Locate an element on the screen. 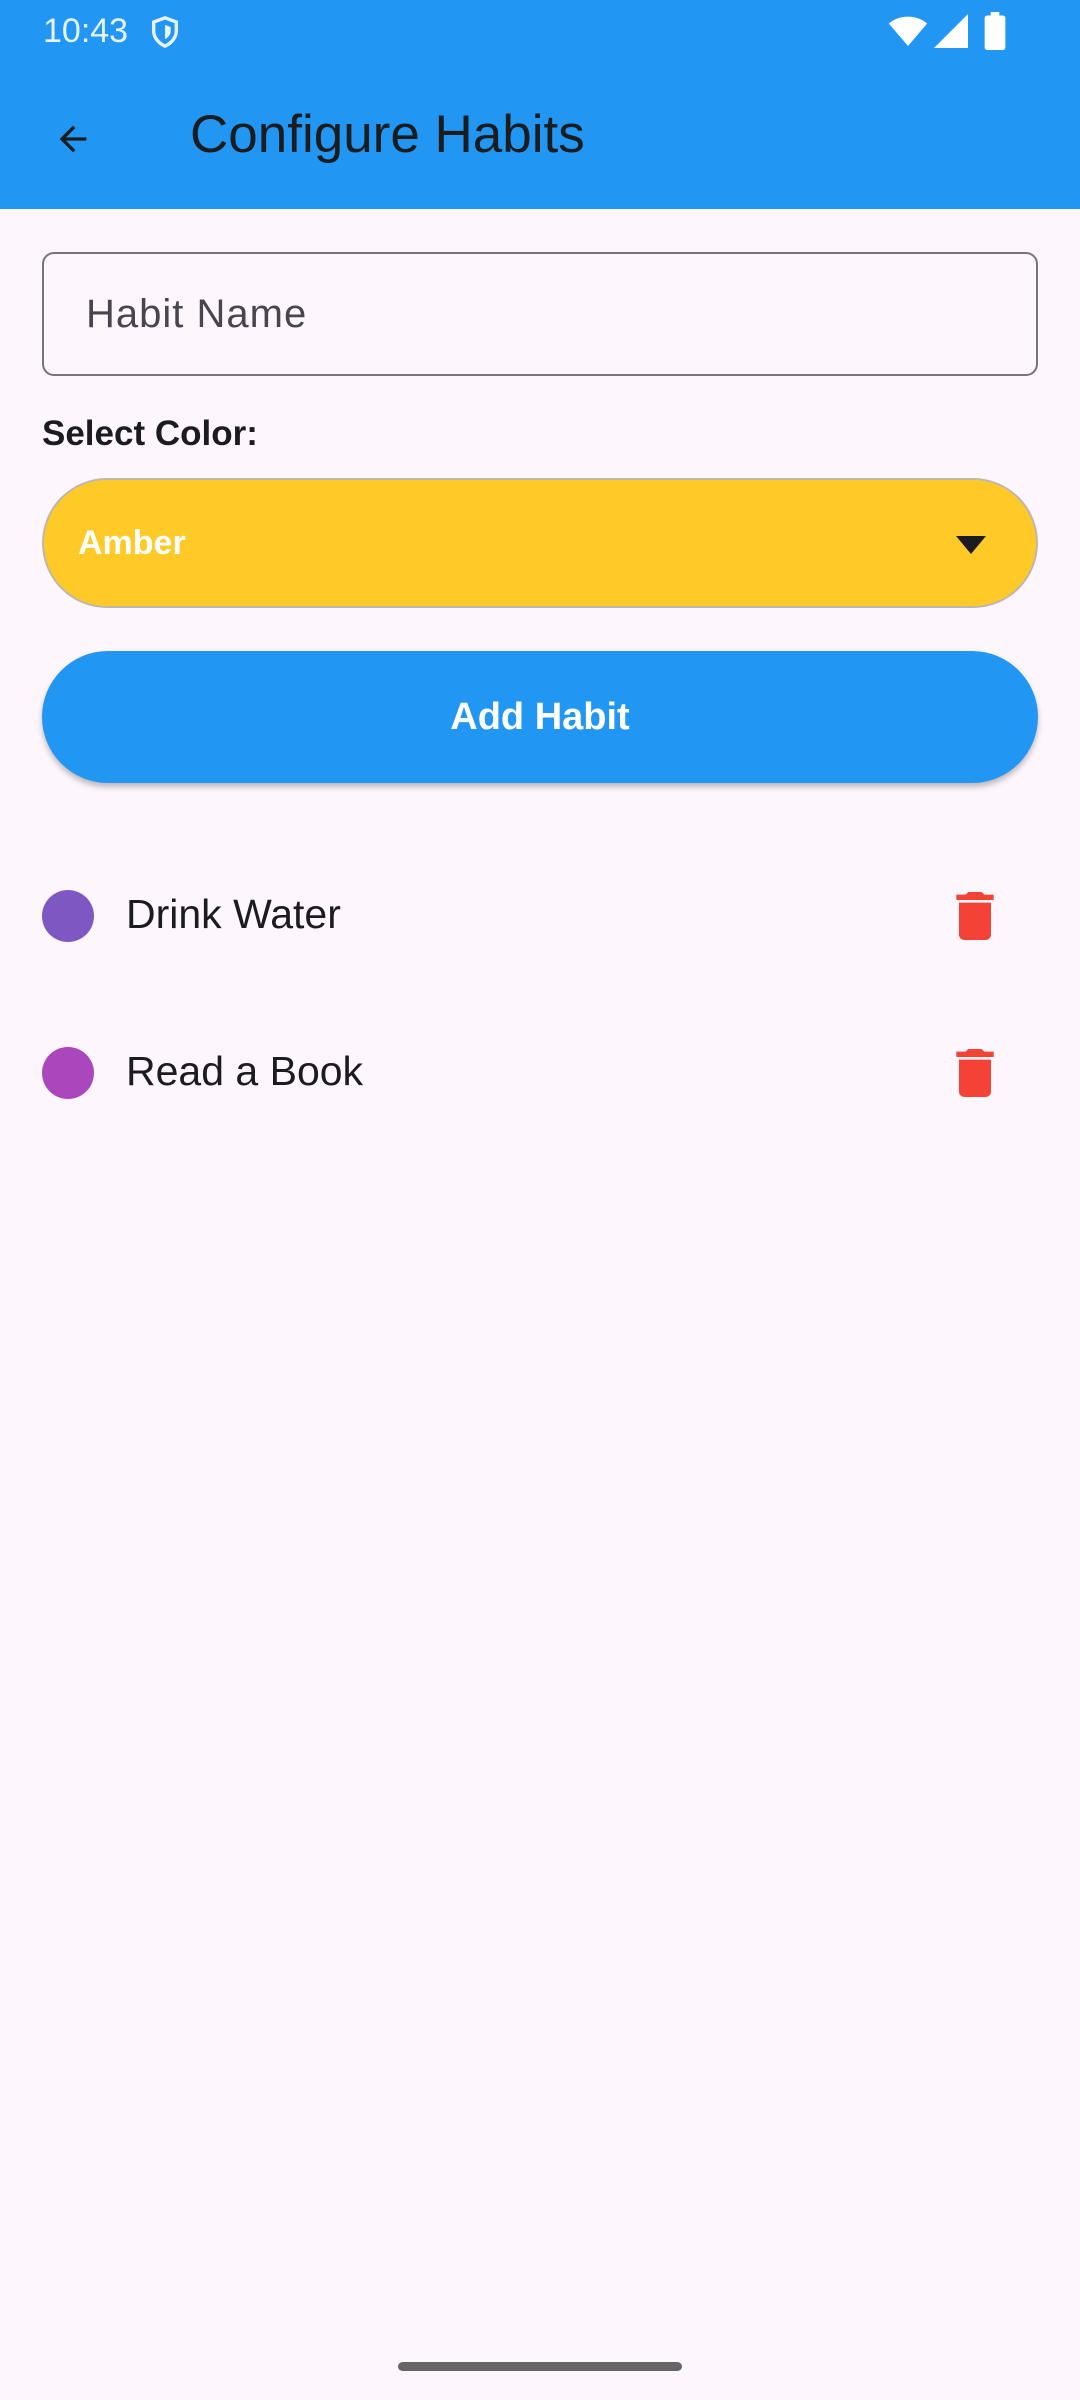  shield-icon is located at coordinates (165, 32).